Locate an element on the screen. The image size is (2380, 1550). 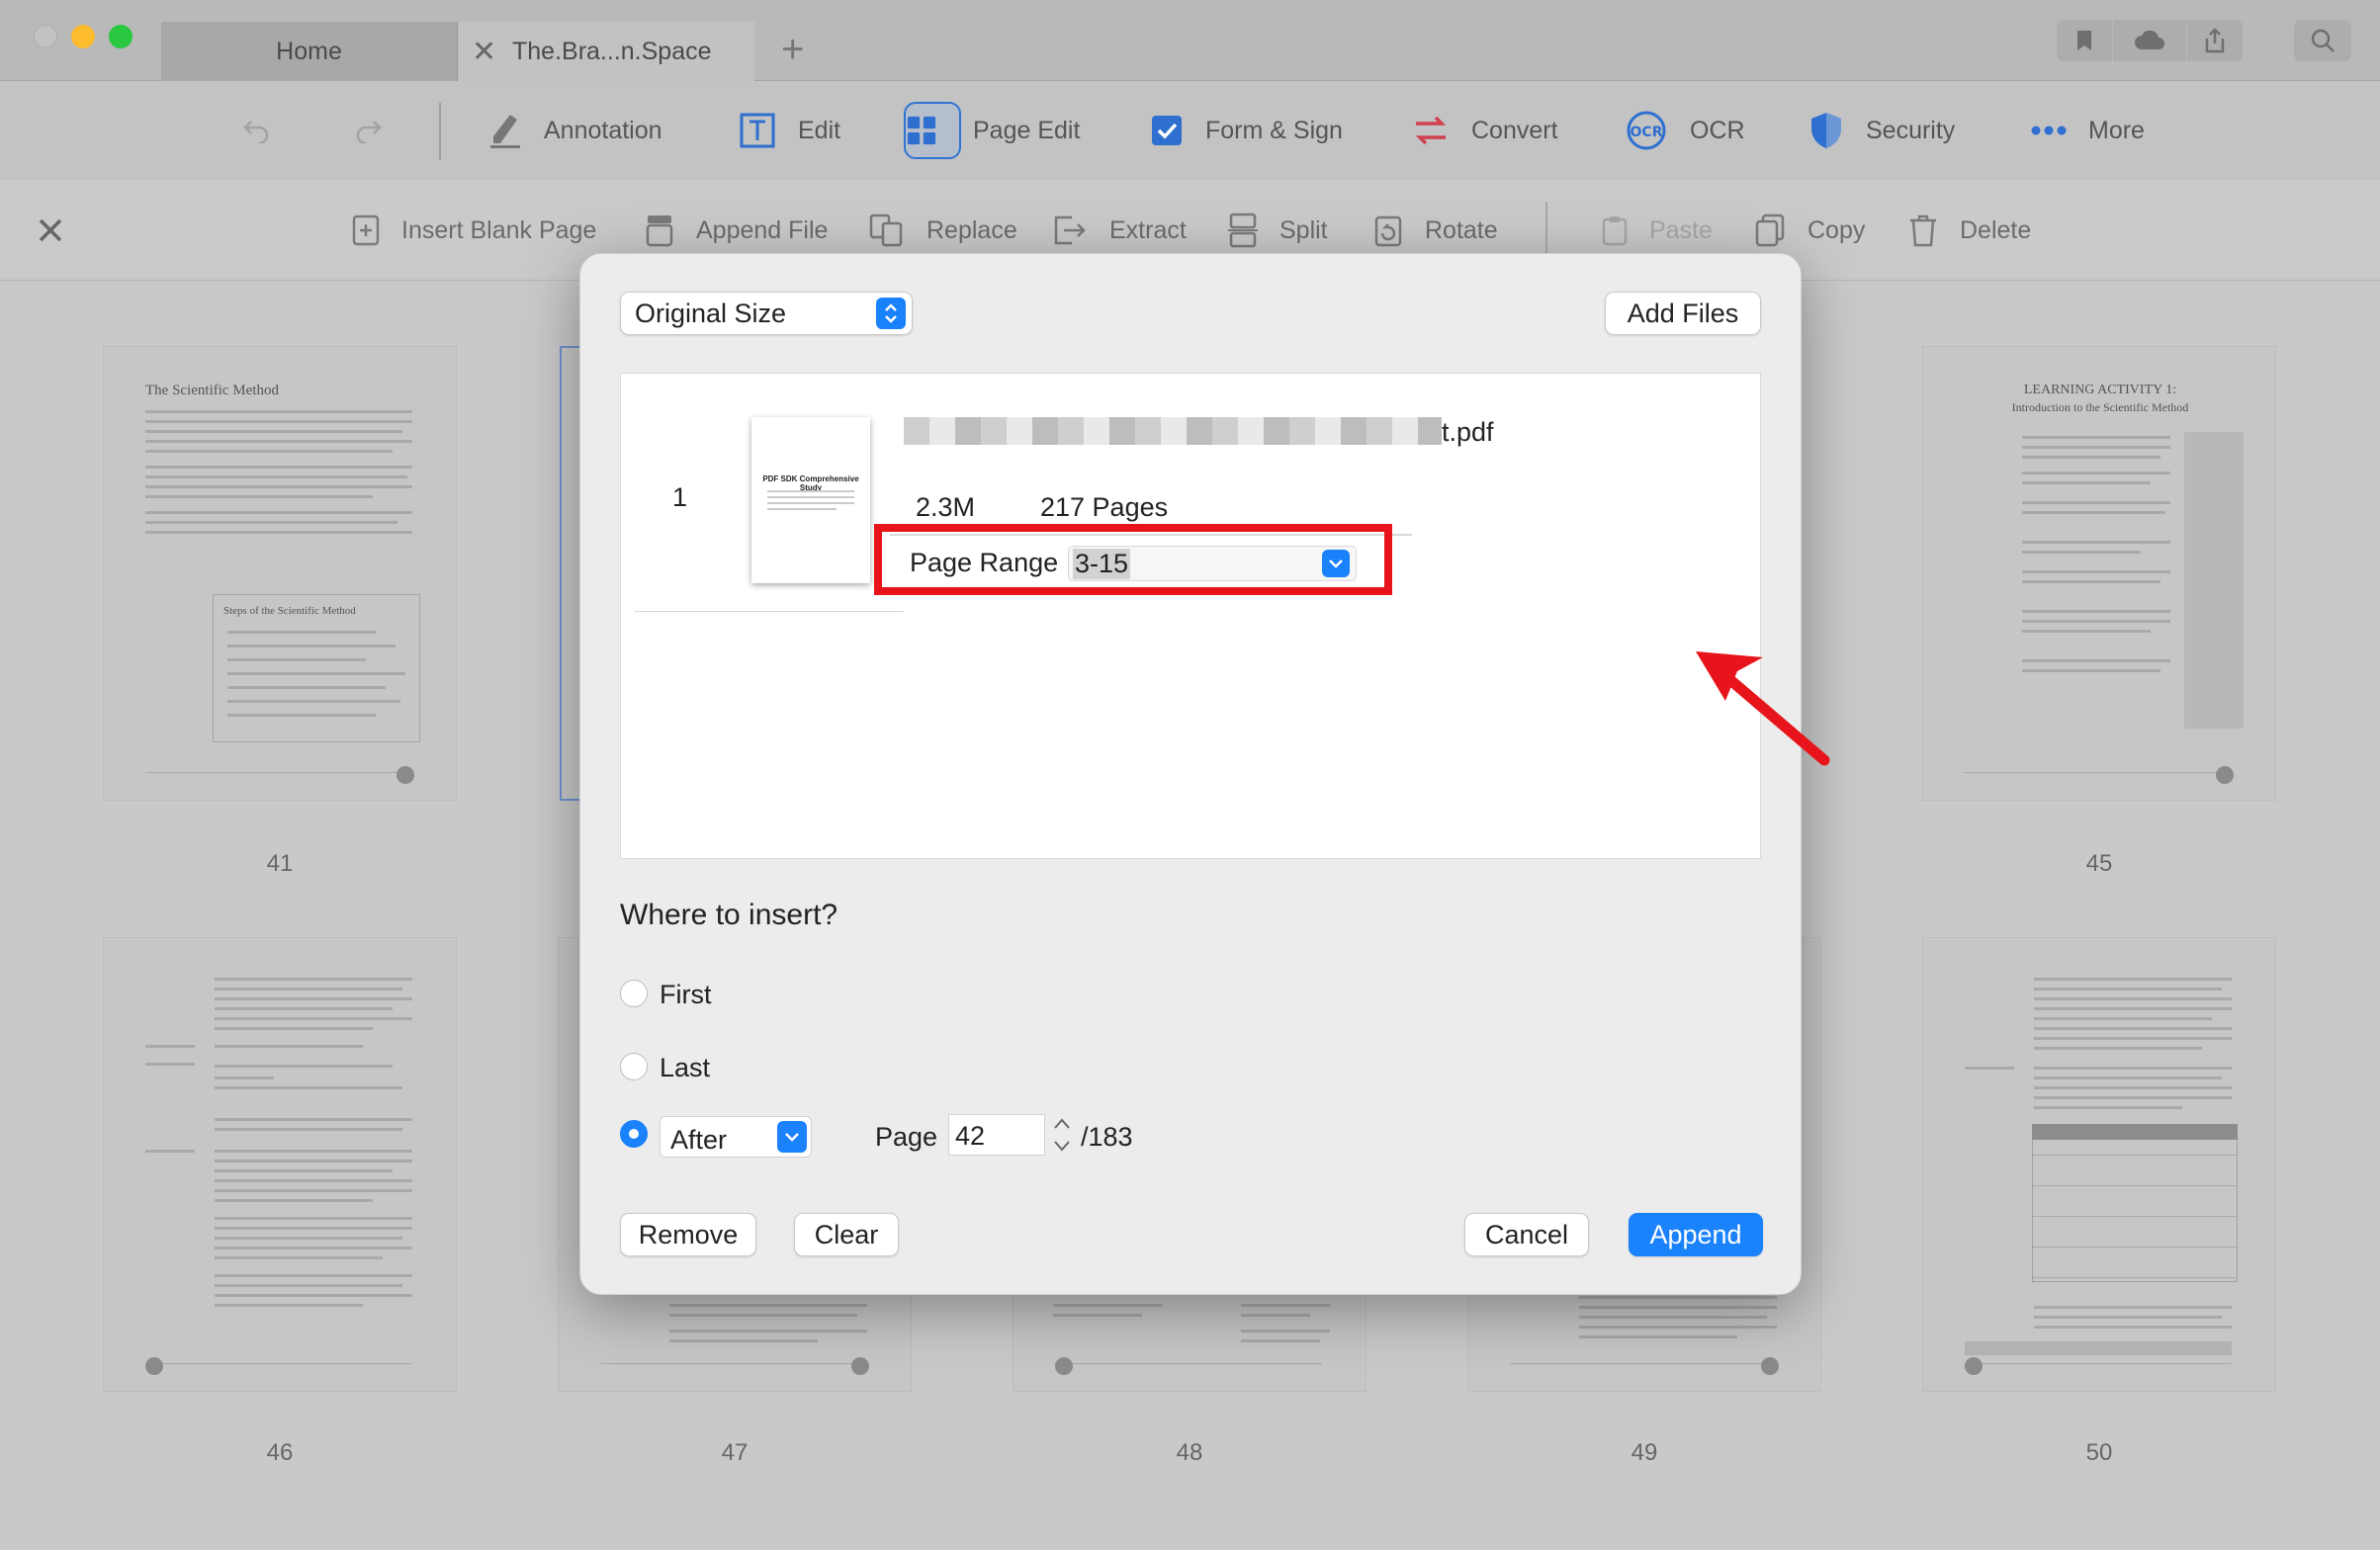
replace-icon is located at coordinates (886, 230).